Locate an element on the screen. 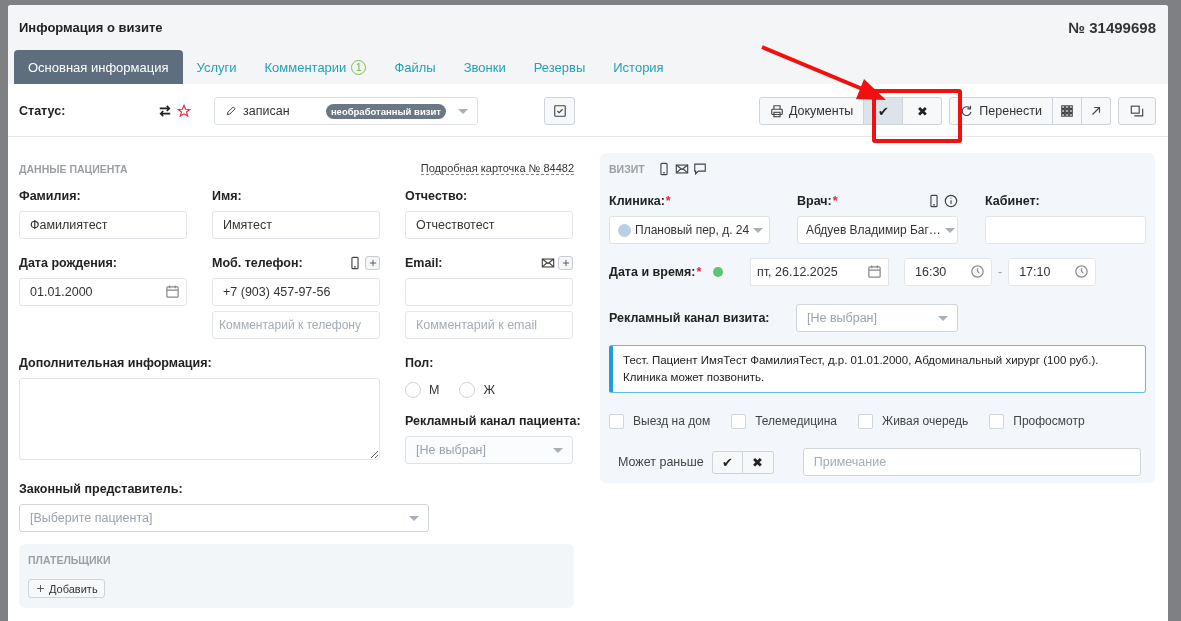  text-area is located at coordinates (199, 419).